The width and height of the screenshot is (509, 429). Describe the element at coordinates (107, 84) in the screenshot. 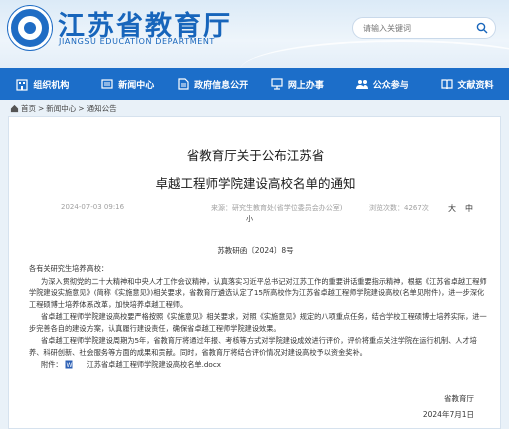

I see `newspaper-icon` at that location.